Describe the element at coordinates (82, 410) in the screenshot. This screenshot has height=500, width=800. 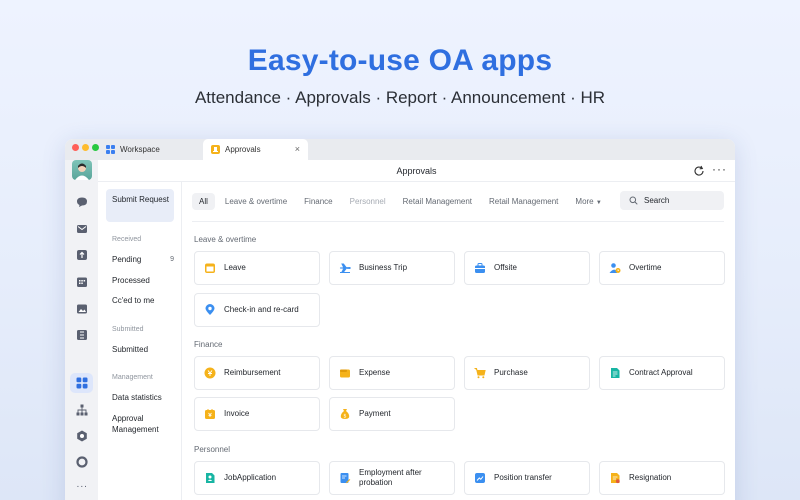
I see `org-chart-icon` at that location.